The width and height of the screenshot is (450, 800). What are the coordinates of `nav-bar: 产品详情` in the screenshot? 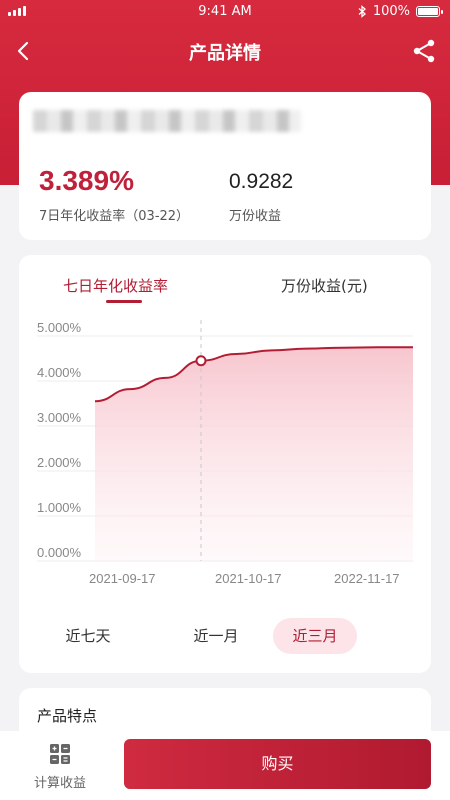 It's located at (225, 51).